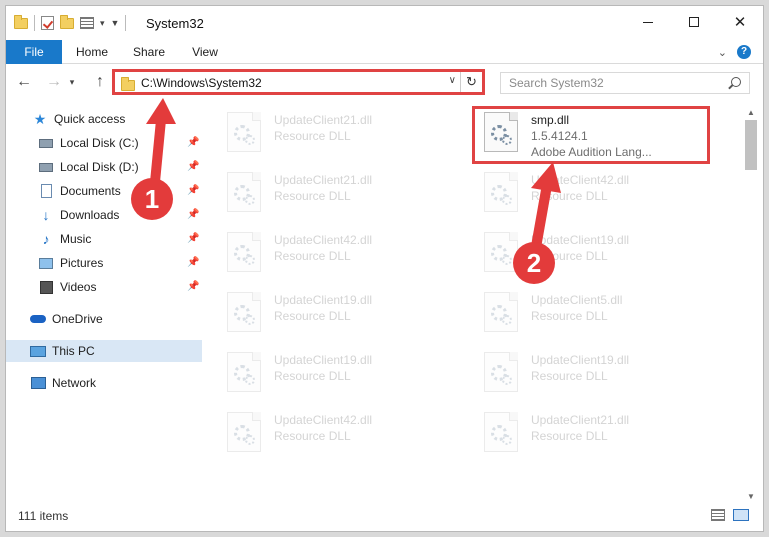 This screenshot has height=537, width=769. I want to click on sidebar-item-label: Network, so click(74, 383).